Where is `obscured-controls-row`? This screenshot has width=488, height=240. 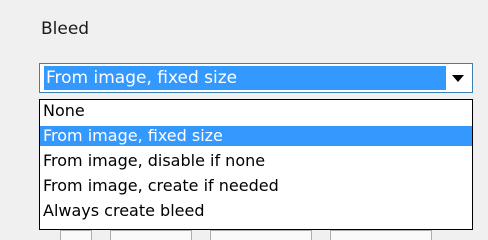 obscured-controls-row is located at coordinates (270, 235).